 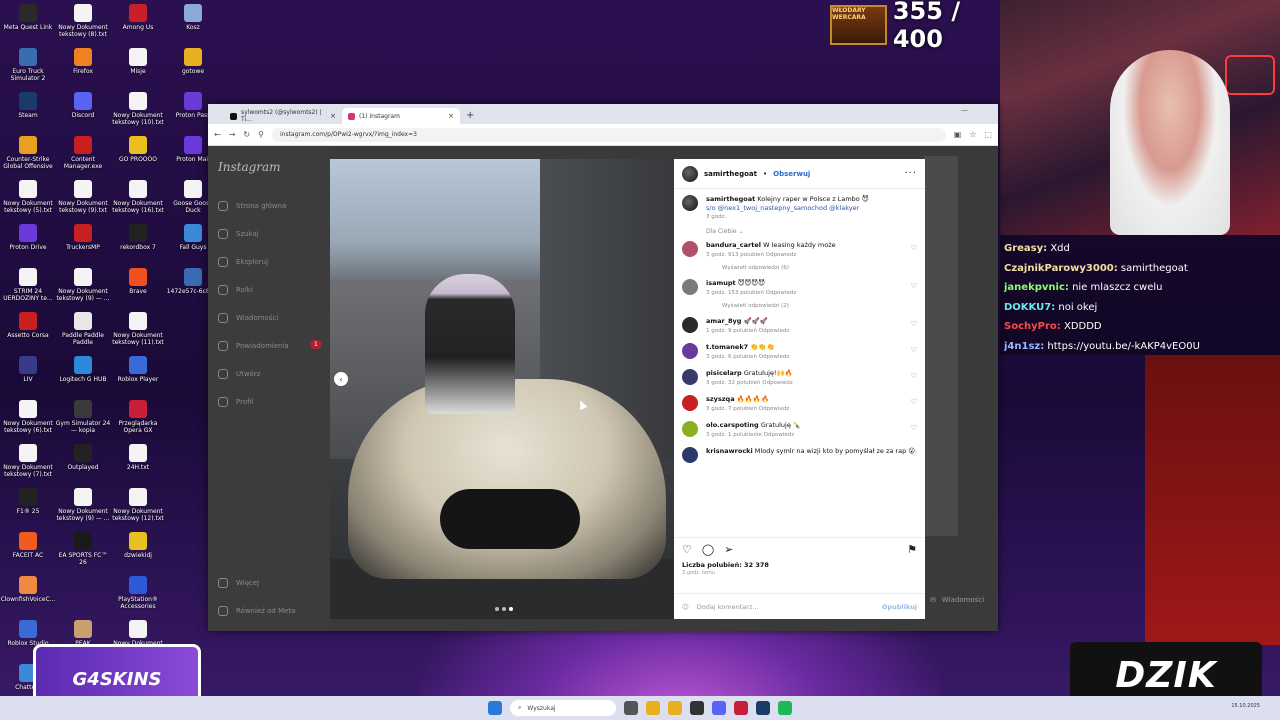 What do you see at coordinates (730, 174) in the screenshot?
I see `author-username: samirthegoat` at bounding box center [730, 174].